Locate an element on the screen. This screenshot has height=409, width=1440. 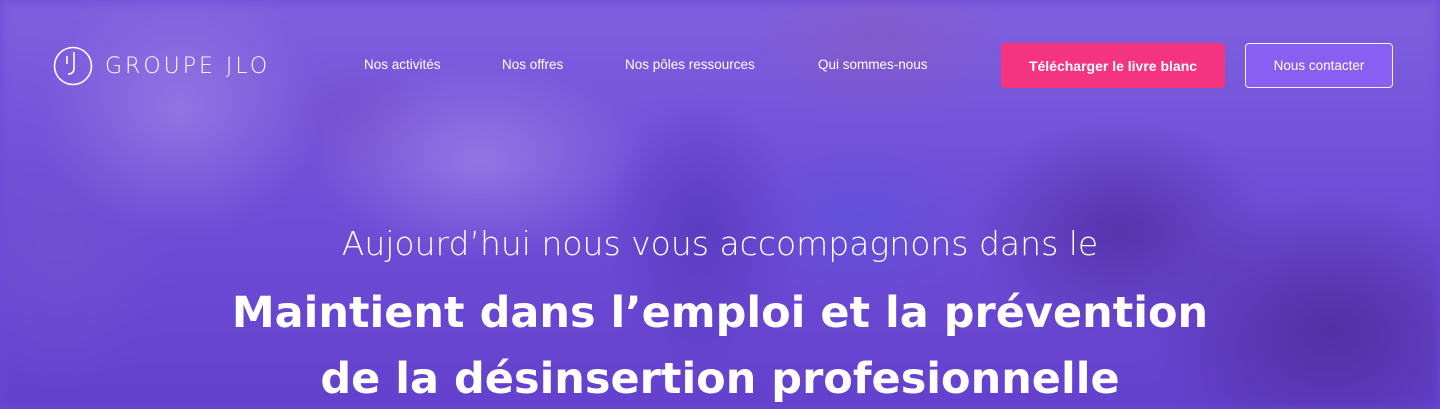
contact-button: Nous contacter is located at coordinates (1319, 65).